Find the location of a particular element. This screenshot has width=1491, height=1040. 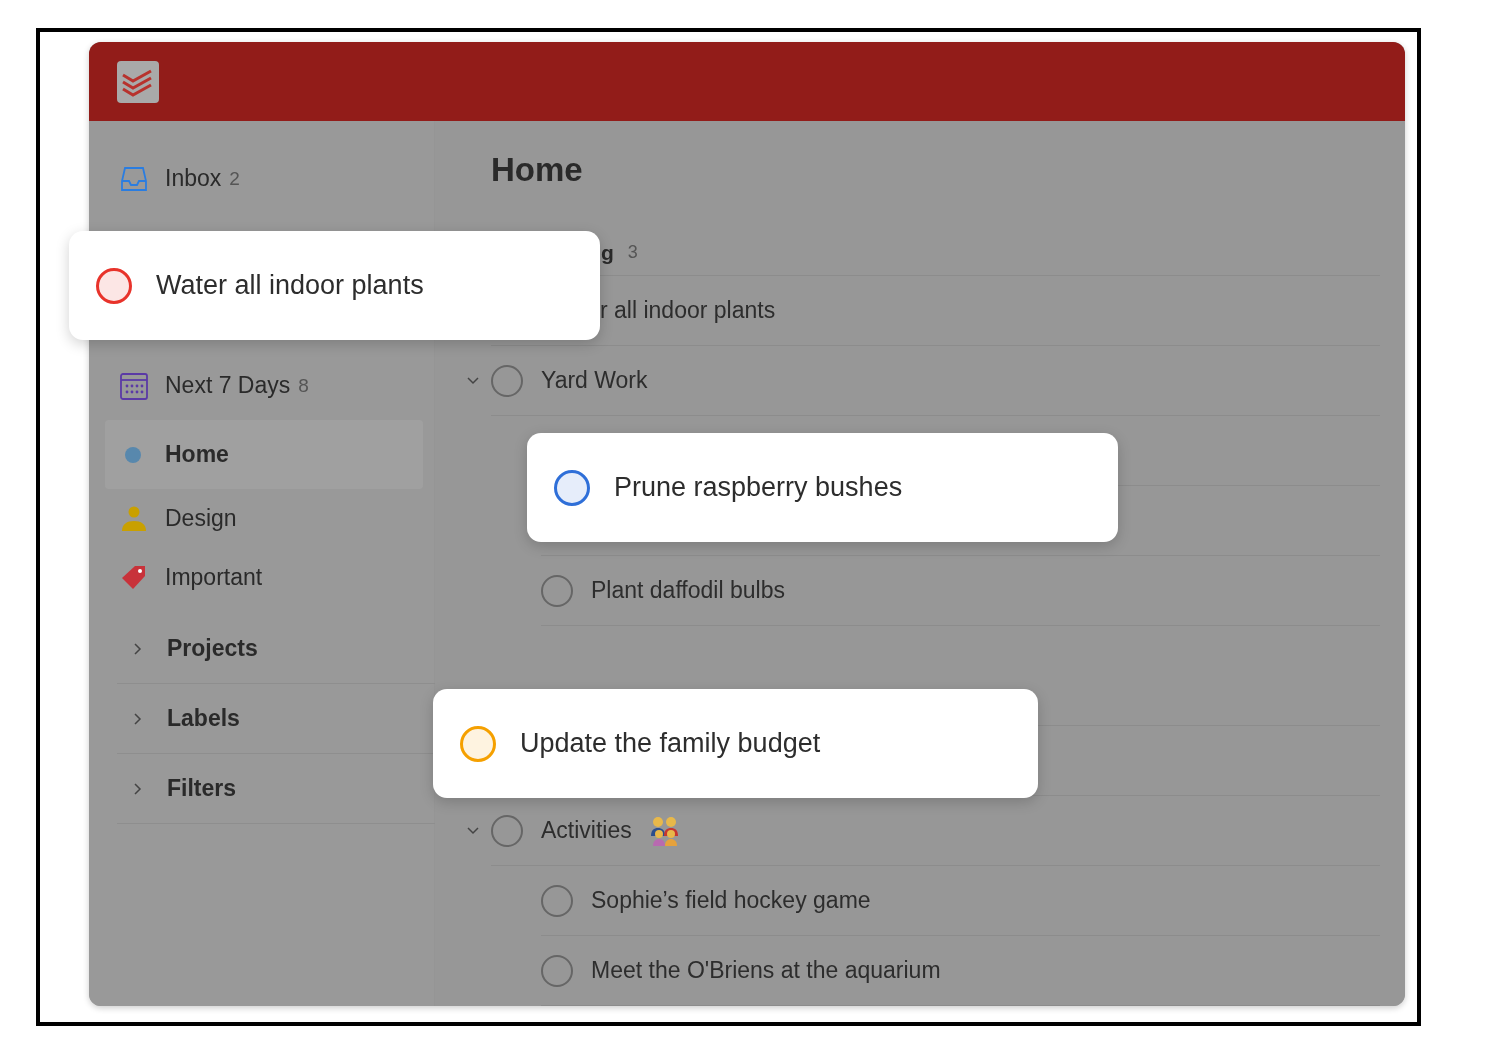

sidebar-item: Important is located at coordinates (264, 577).